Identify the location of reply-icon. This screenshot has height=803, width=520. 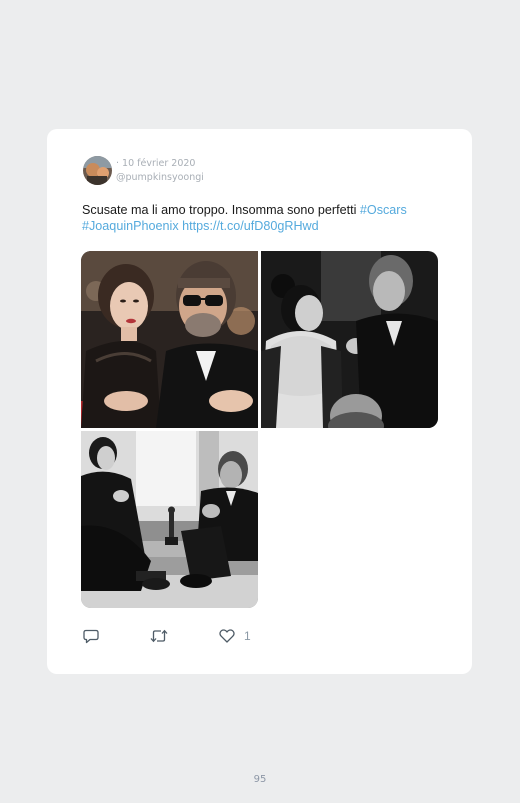
(91, 636).